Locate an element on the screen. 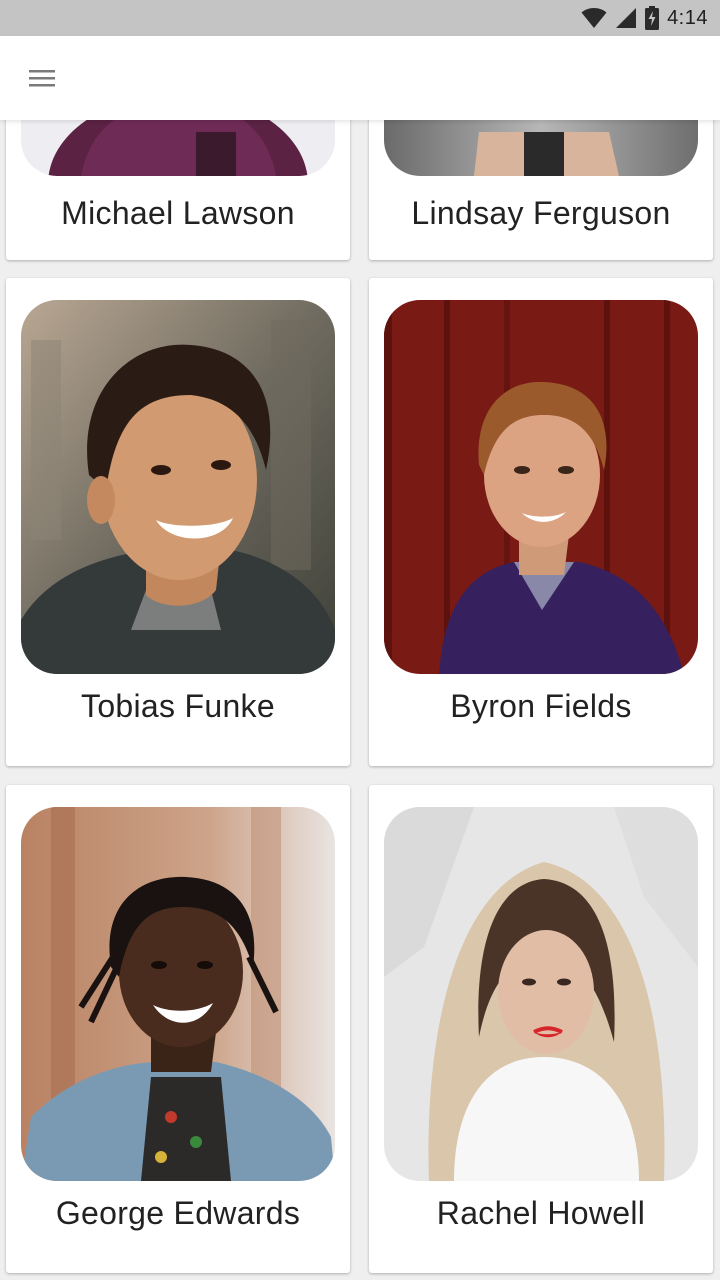 The image size is (720, 1280). status-time: 4:14 is located at coordinates (687, 17).